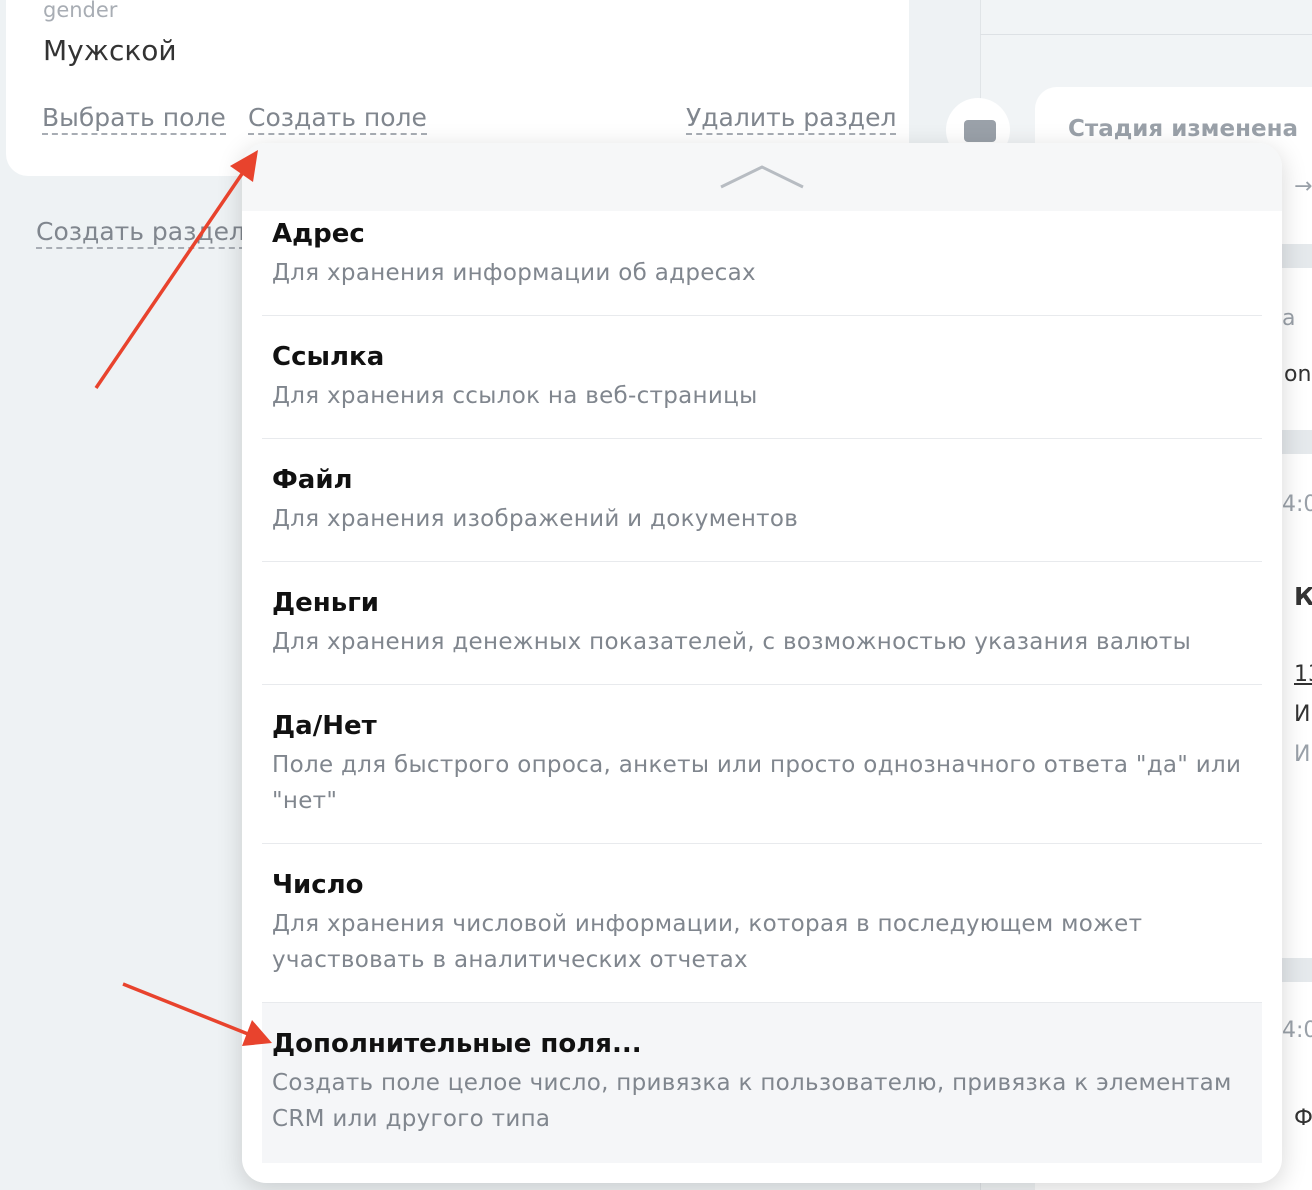 The width and height of the screenshot is (1312, 1190). Describe the element at coordinates (515, 396) in the screenshot. I see `item-description: Для хранения ссылок на веб-страницы` at that location.